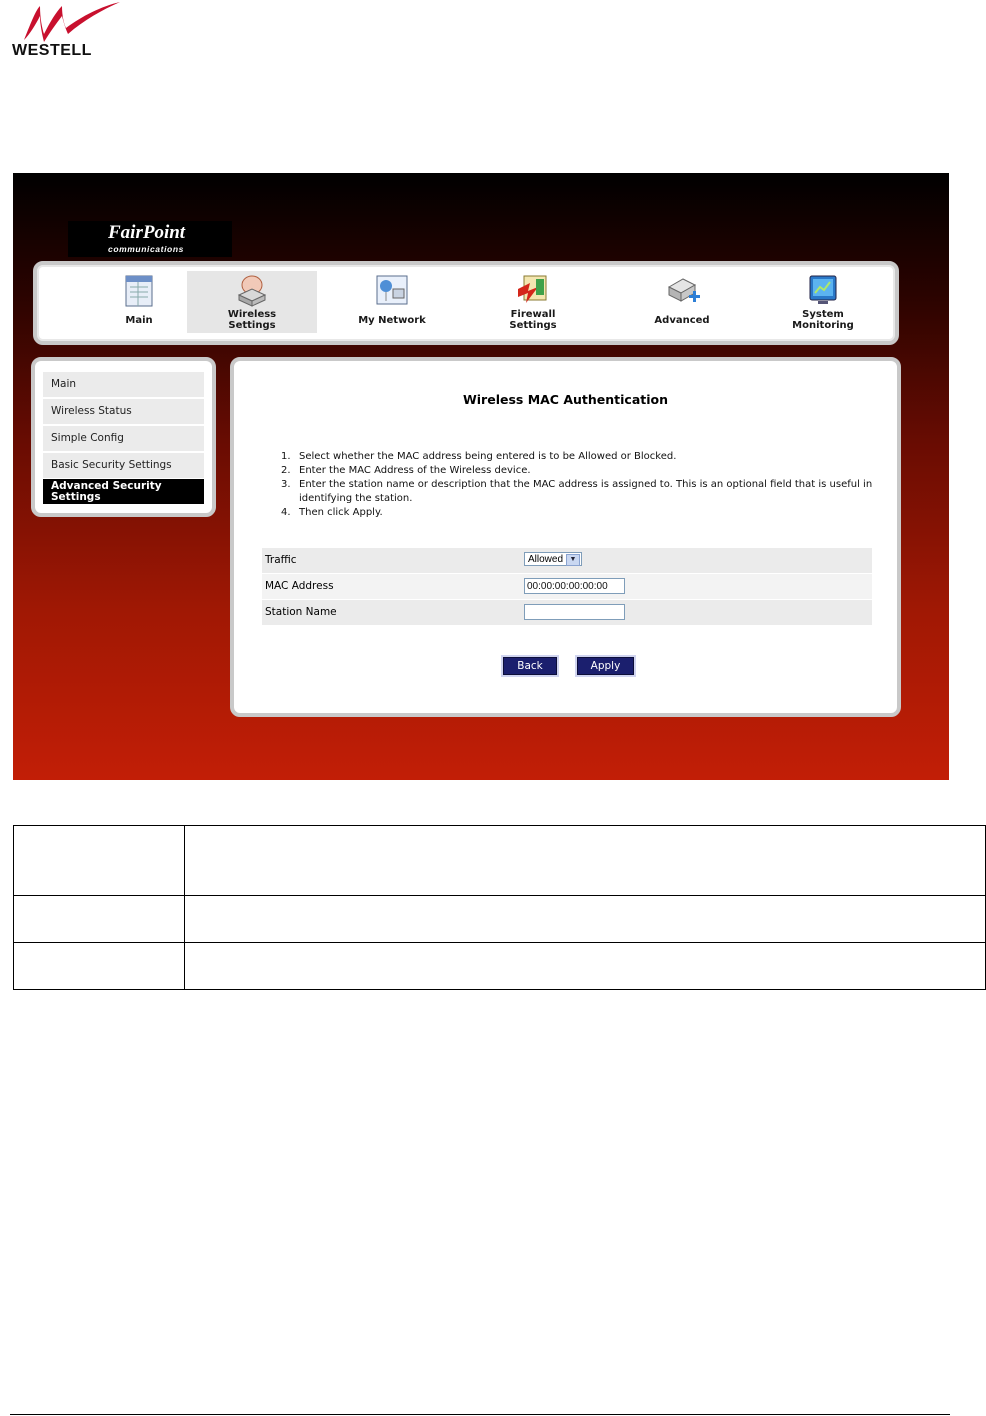 The height and width of the screenshot is (1416, 986). I want to click on nav-wireless-label-1: Wireless, so click(252, 314).